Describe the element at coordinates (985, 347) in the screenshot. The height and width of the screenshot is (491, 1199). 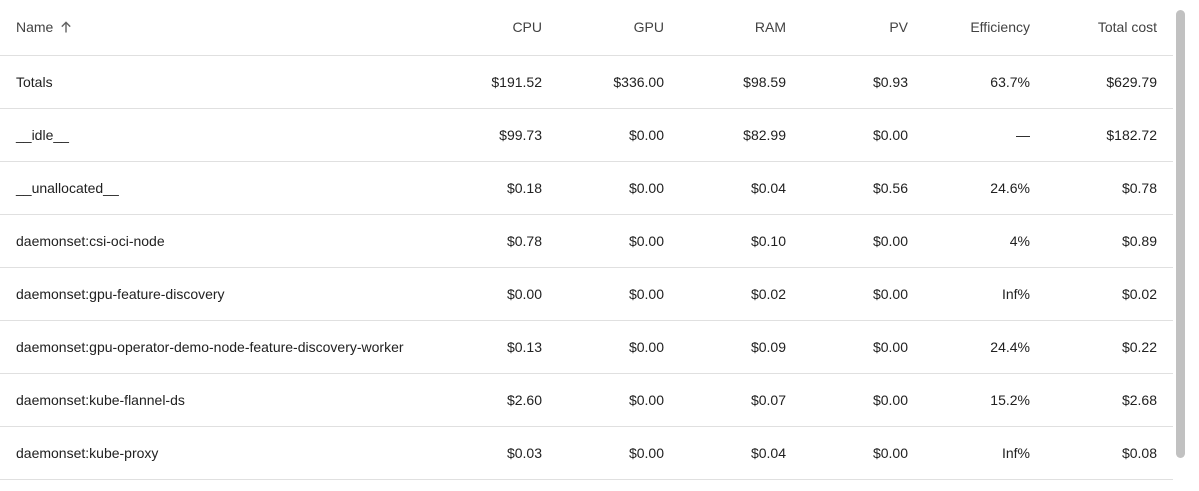
I see `cell-efficiency: 24.4%` at that location.